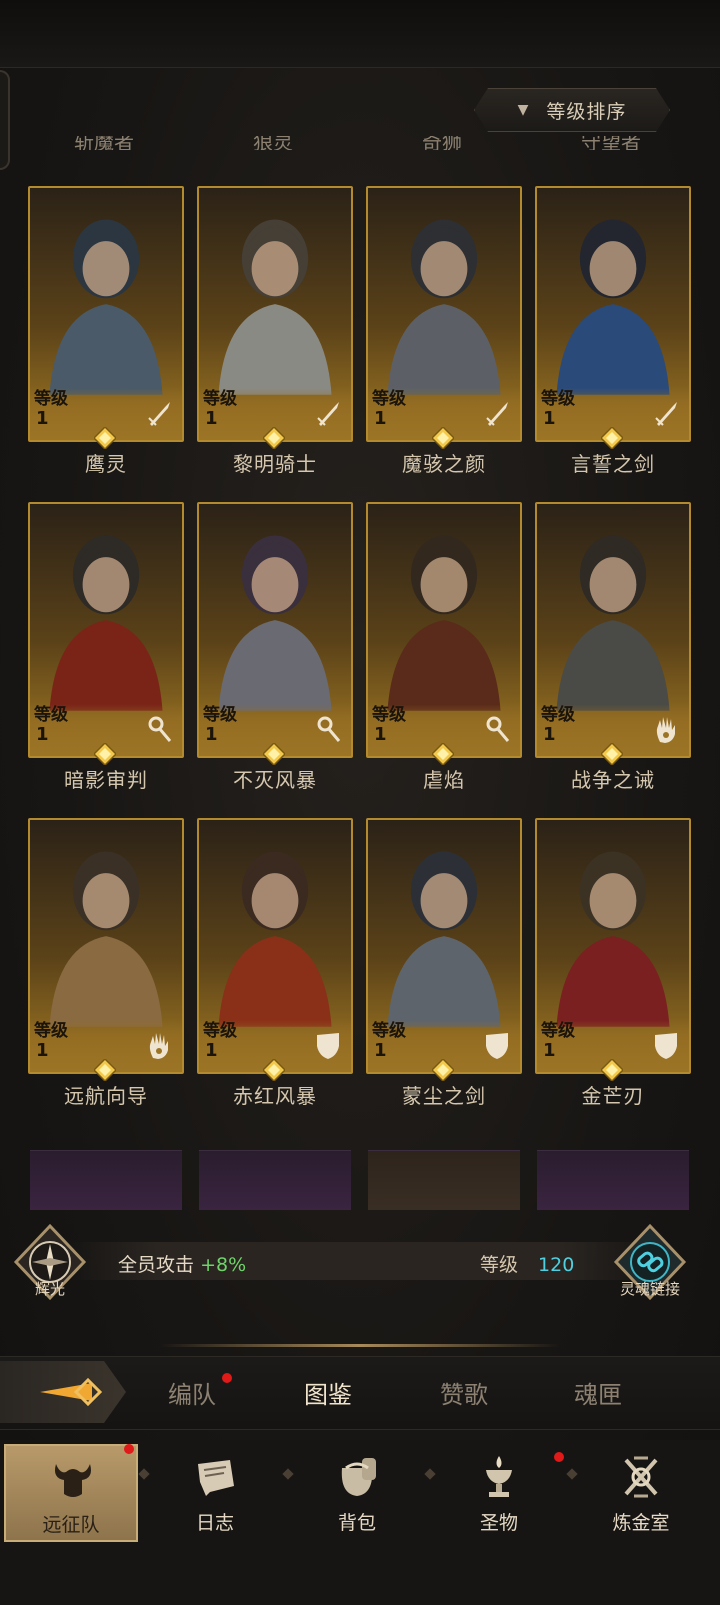  I want to click on hero-name: 战争之诫, so click(613, 780).